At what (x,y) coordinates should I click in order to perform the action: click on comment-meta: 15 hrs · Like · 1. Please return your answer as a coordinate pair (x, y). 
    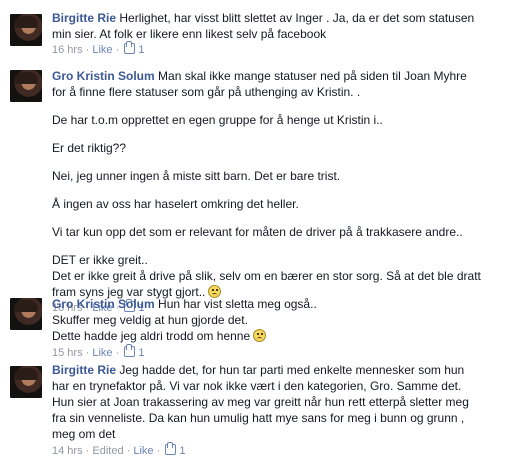
    Looking at the image, I should click on (98, 351).